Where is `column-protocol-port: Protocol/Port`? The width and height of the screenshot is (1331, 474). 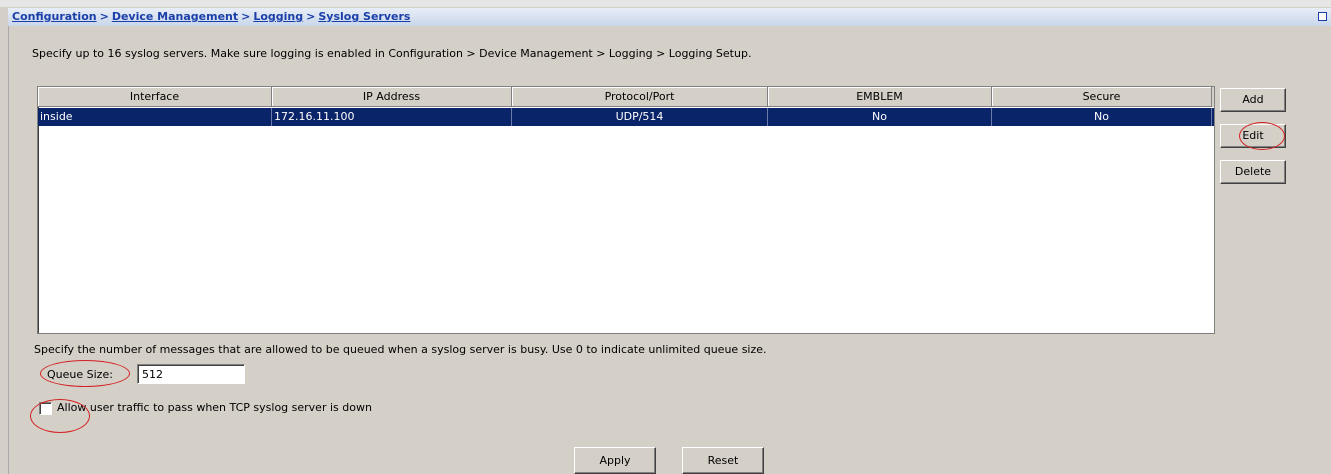
column-protocol-port: Protocol/Port is located at coordinates (640, 97).